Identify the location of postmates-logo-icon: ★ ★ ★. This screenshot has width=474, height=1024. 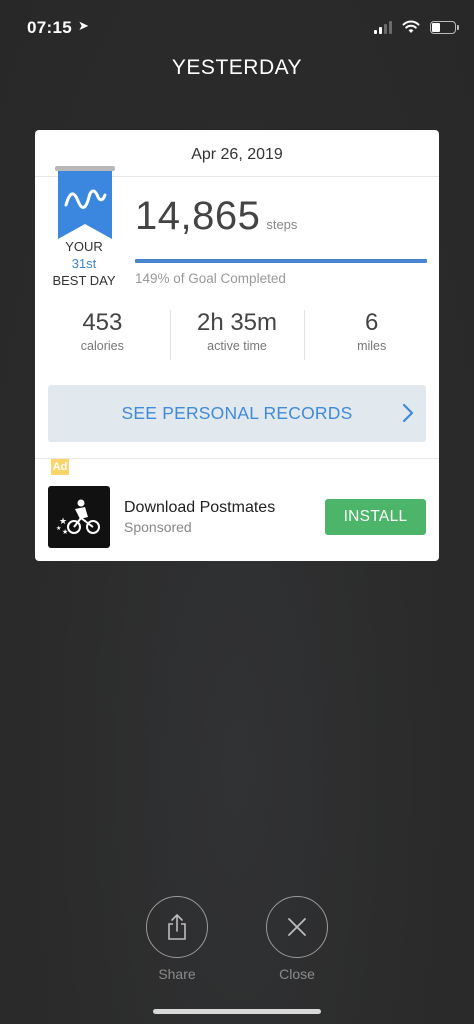
(79, 517).